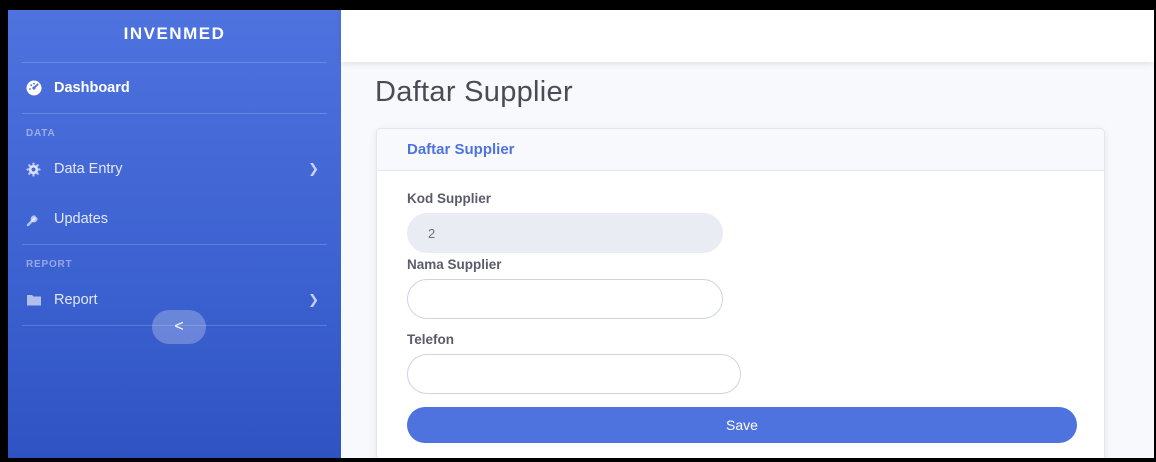  Describe the element at coordinates (740, 150) in the screenshot. I see `card-header: Daftar Supplier` at that location.